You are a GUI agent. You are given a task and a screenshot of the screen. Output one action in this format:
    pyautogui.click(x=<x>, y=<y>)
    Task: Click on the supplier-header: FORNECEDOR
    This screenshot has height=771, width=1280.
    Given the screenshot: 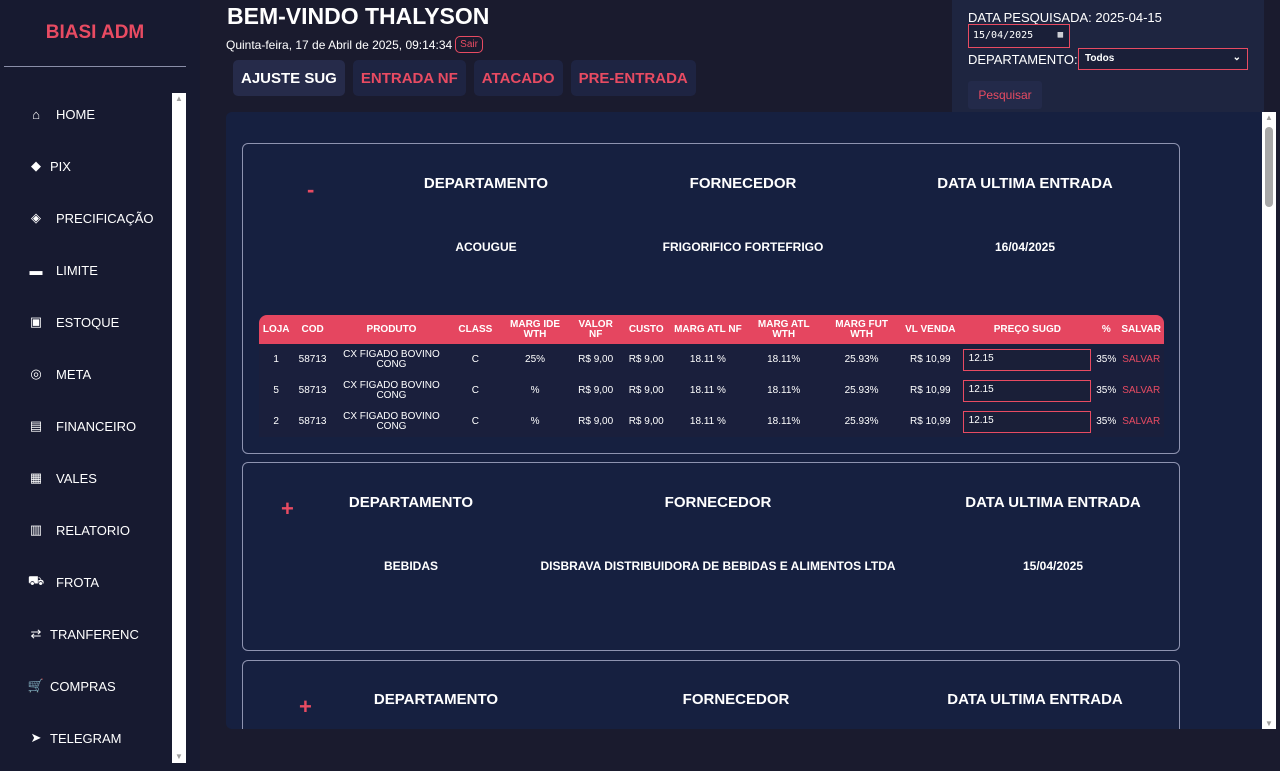 What is the action you would take?
    pyautogui.click(x=718, y=502)
    